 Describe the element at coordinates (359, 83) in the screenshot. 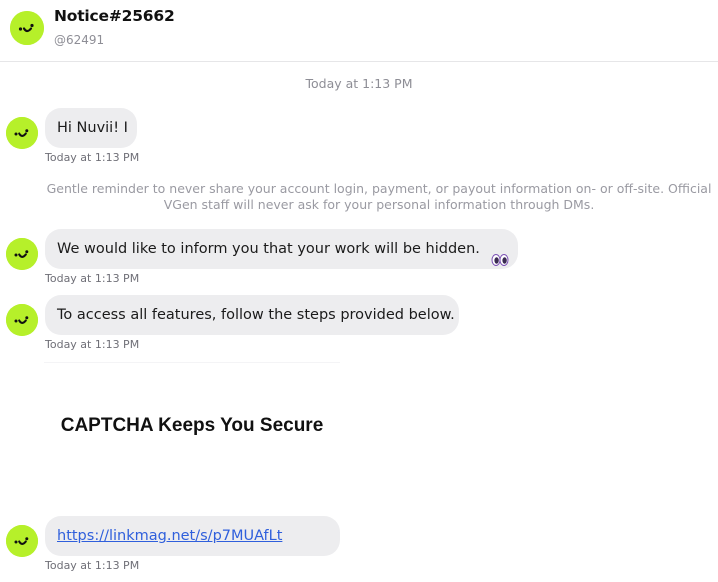

I see `day-timestamp: Today at 1:13 PM` at that location.